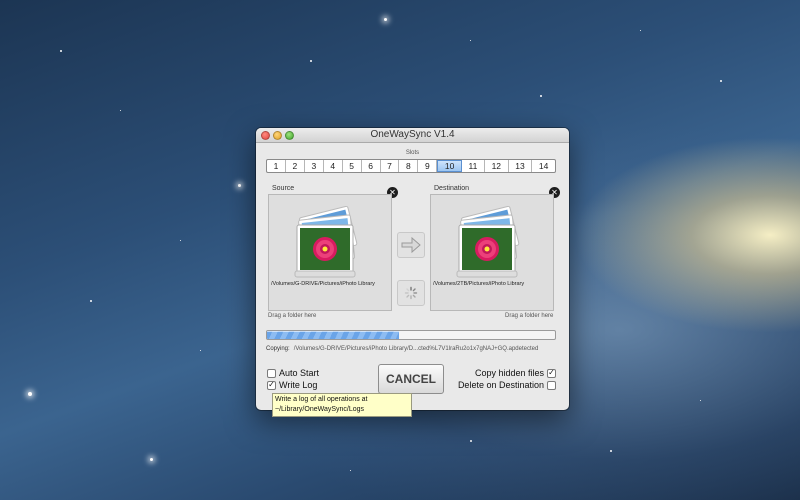 The width and height of the screenshot is (800, 500). What do you see at coordinates (314, 166) in the screenshot?
I see `slot-3: 3` at bounding box center [314, 166].